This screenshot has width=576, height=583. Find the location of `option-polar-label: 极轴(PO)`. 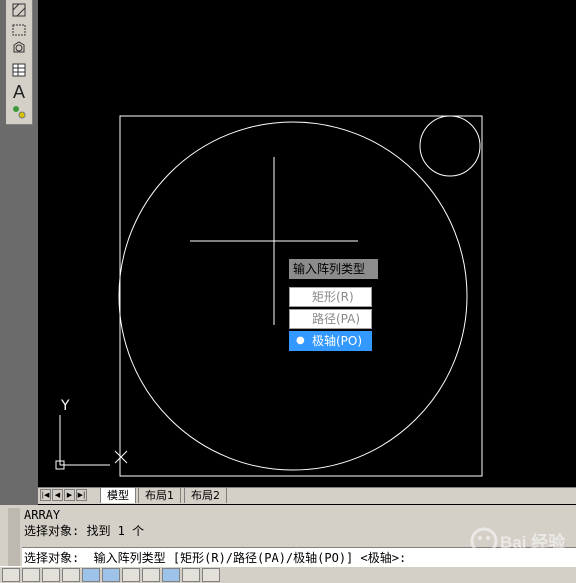

option-polar-label: 极轴(PO) is located at coordinates (337, 341).